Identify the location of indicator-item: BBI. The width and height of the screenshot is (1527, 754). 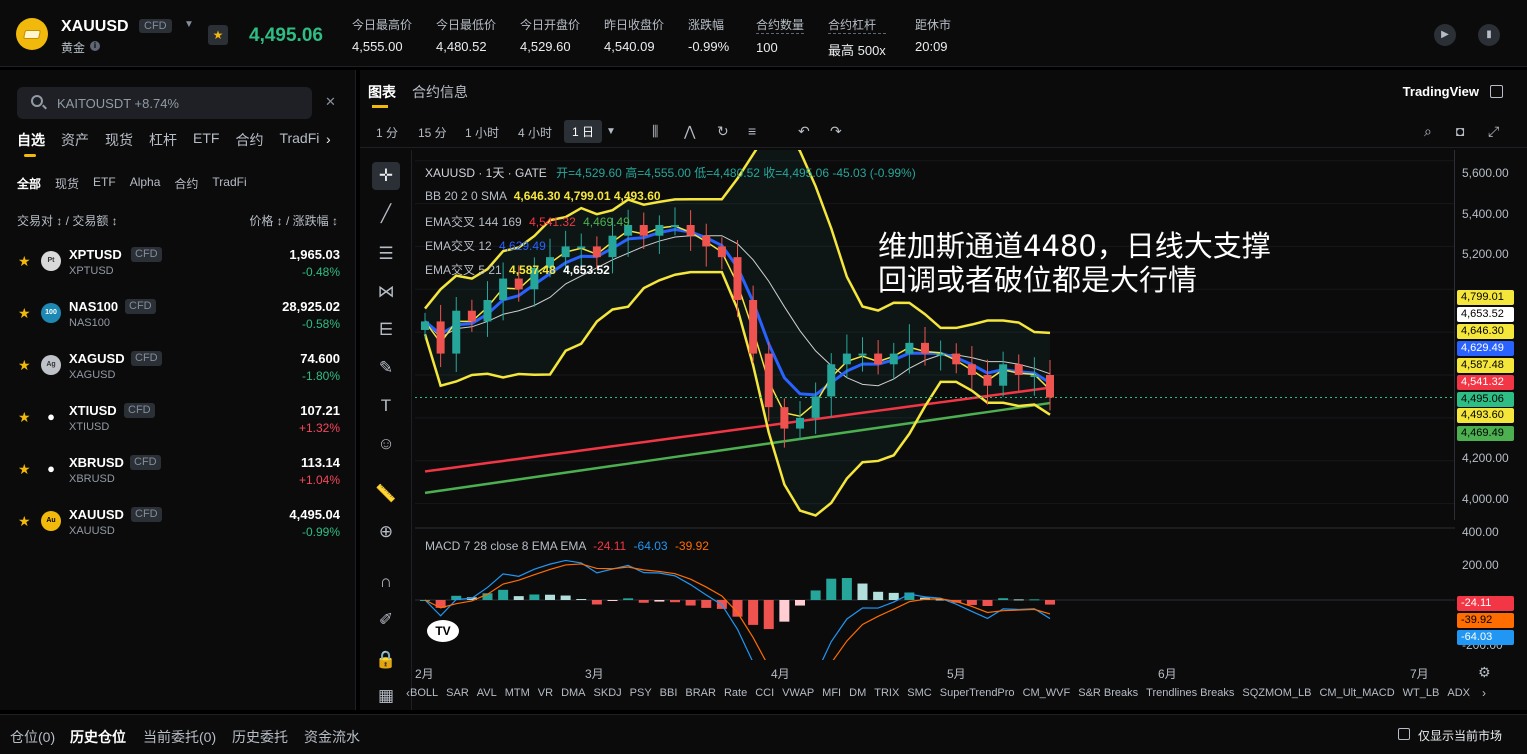
(669, 693).